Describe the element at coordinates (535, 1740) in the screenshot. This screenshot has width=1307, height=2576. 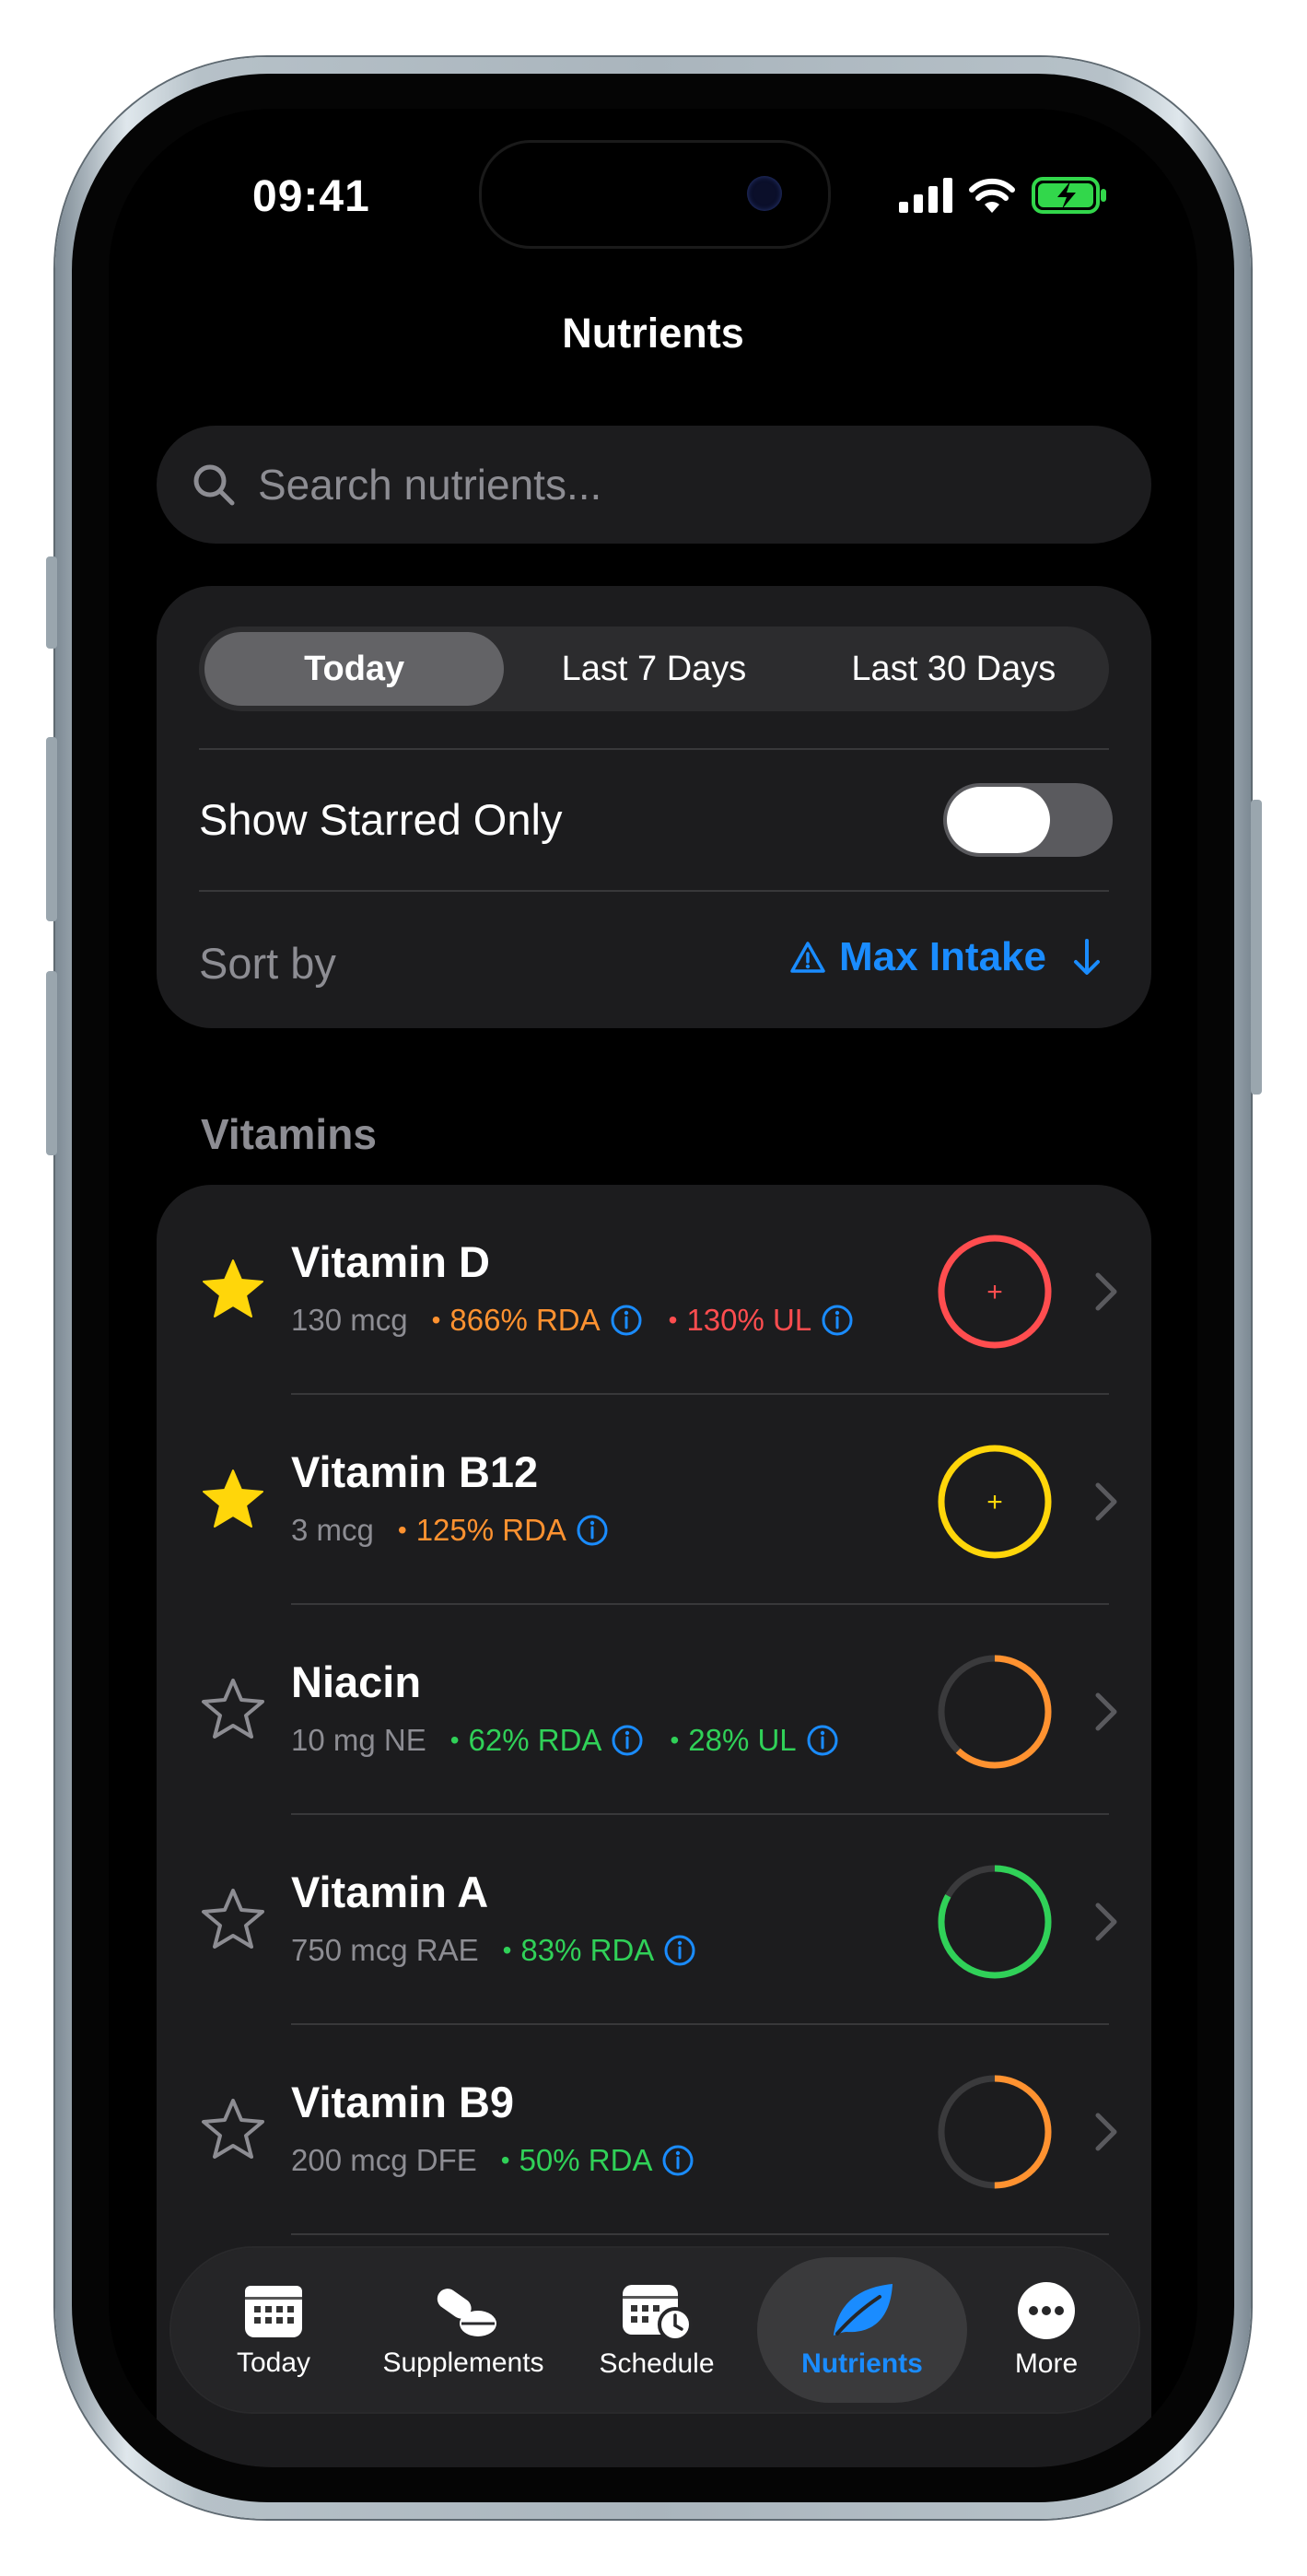
I see `rda-percent: 62% RDA` at that location.